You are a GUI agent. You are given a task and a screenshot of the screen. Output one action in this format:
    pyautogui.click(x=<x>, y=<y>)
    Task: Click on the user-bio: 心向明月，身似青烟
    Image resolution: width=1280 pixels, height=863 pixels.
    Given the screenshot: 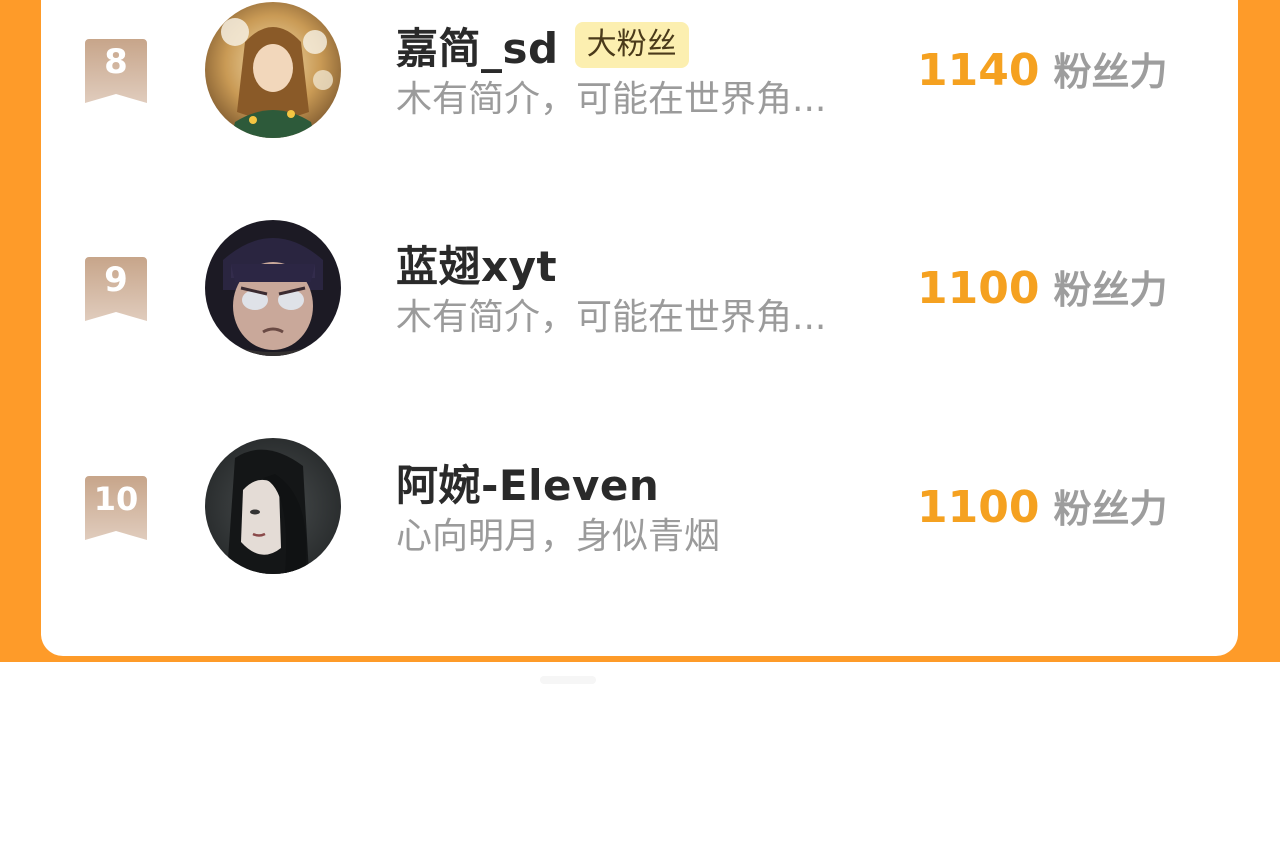 What is the action you would take?
    pyautogui.click(x=558, y=536)
    